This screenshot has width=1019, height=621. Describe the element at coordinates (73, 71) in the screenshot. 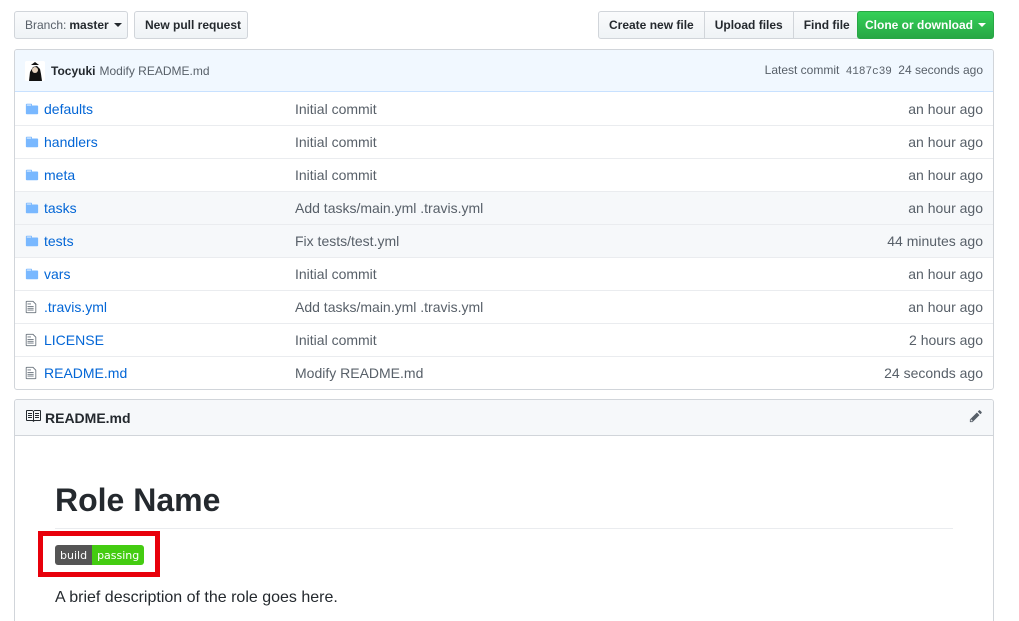

I see `commit-author-link: Tocyuki` at that location.